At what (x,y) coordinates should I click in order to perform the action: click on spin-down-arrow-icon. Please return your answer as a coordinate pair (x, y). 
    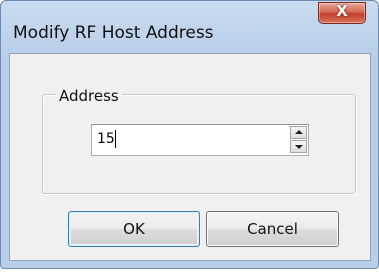
    Looking at the image, I should click on (298, 146).